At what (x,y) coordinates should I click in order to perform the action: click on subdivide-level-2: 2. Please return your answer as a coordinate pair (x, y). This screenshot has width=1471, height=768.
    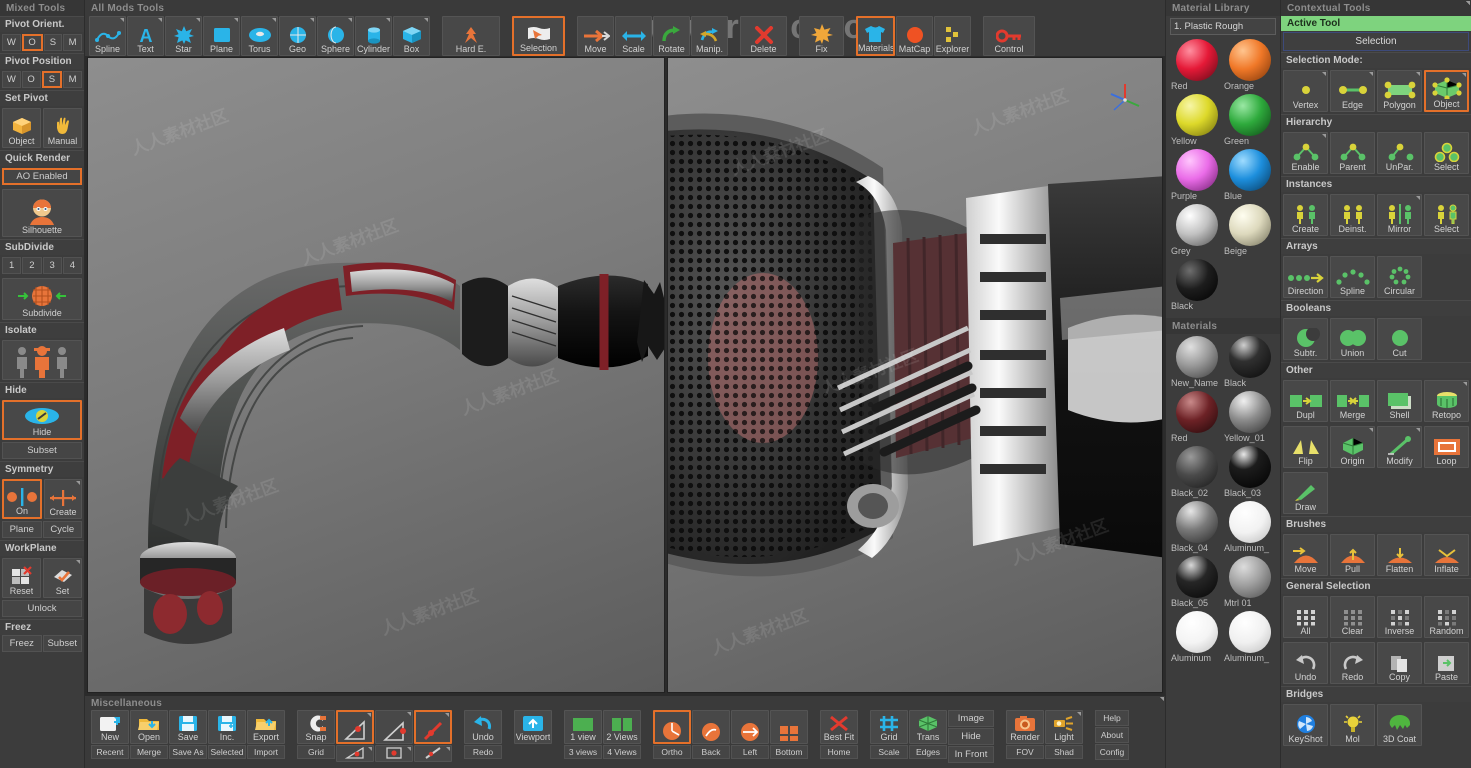
    Looking at the image, I should click on (32, 265).